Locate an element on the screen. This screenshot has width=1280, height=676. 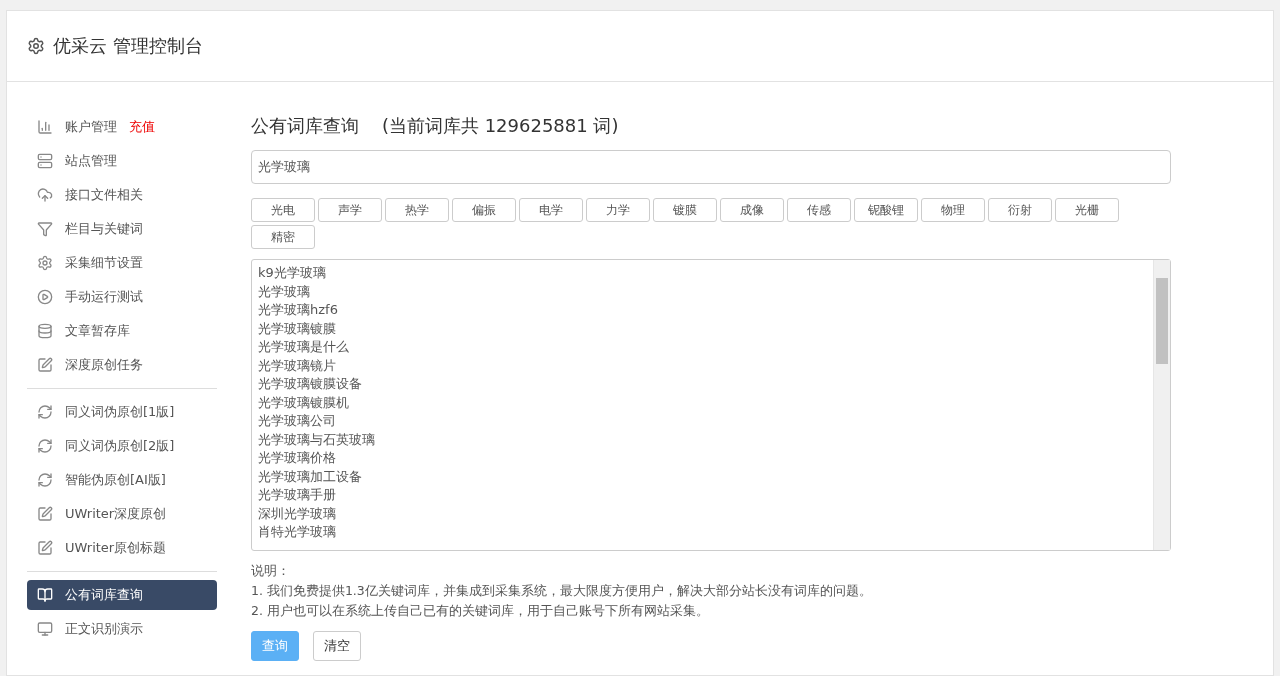
sidebar-item-label: 智能伪原创[AI版] is located at coordinates (115, 480).